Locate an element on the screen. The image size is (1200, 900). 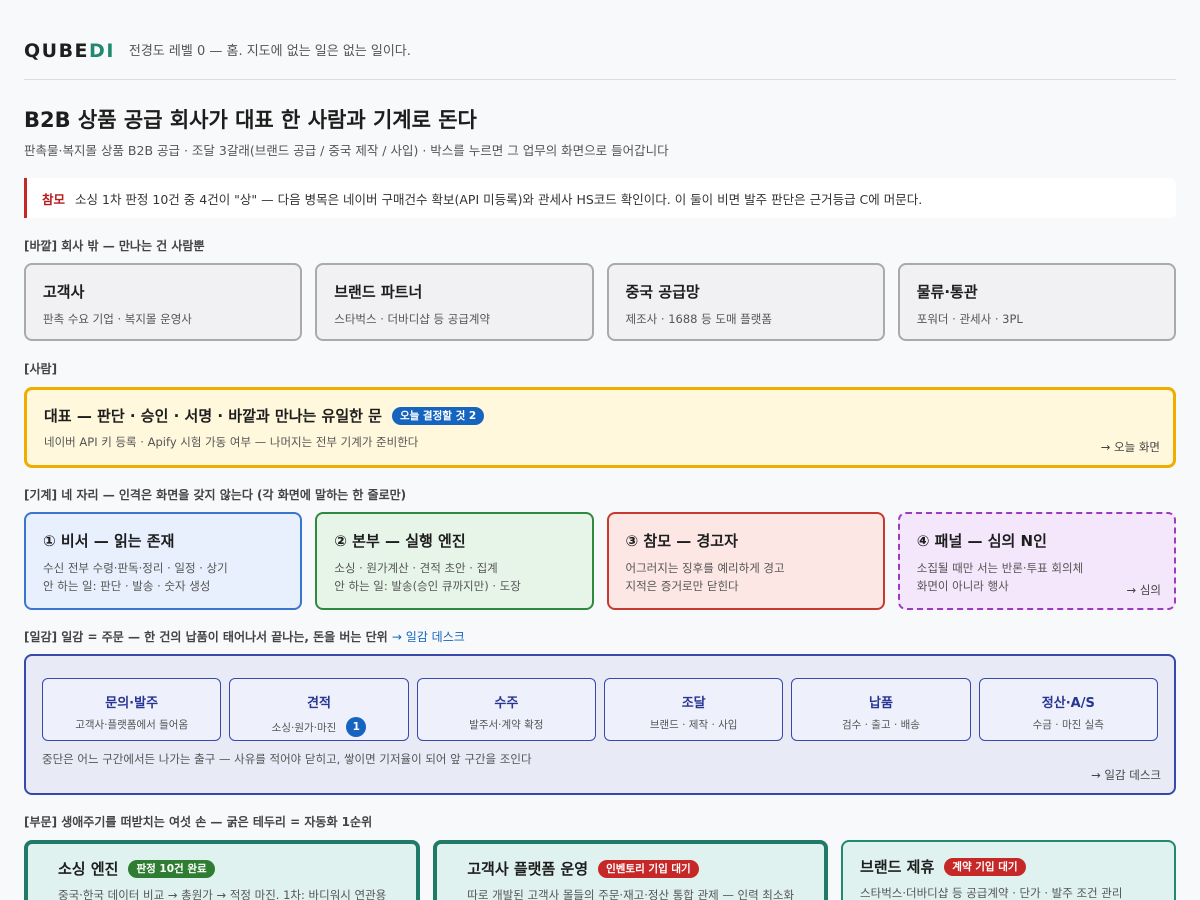
stage-desc-row: 소싱·원가·마진 1 is located at coordinates (318, 727).